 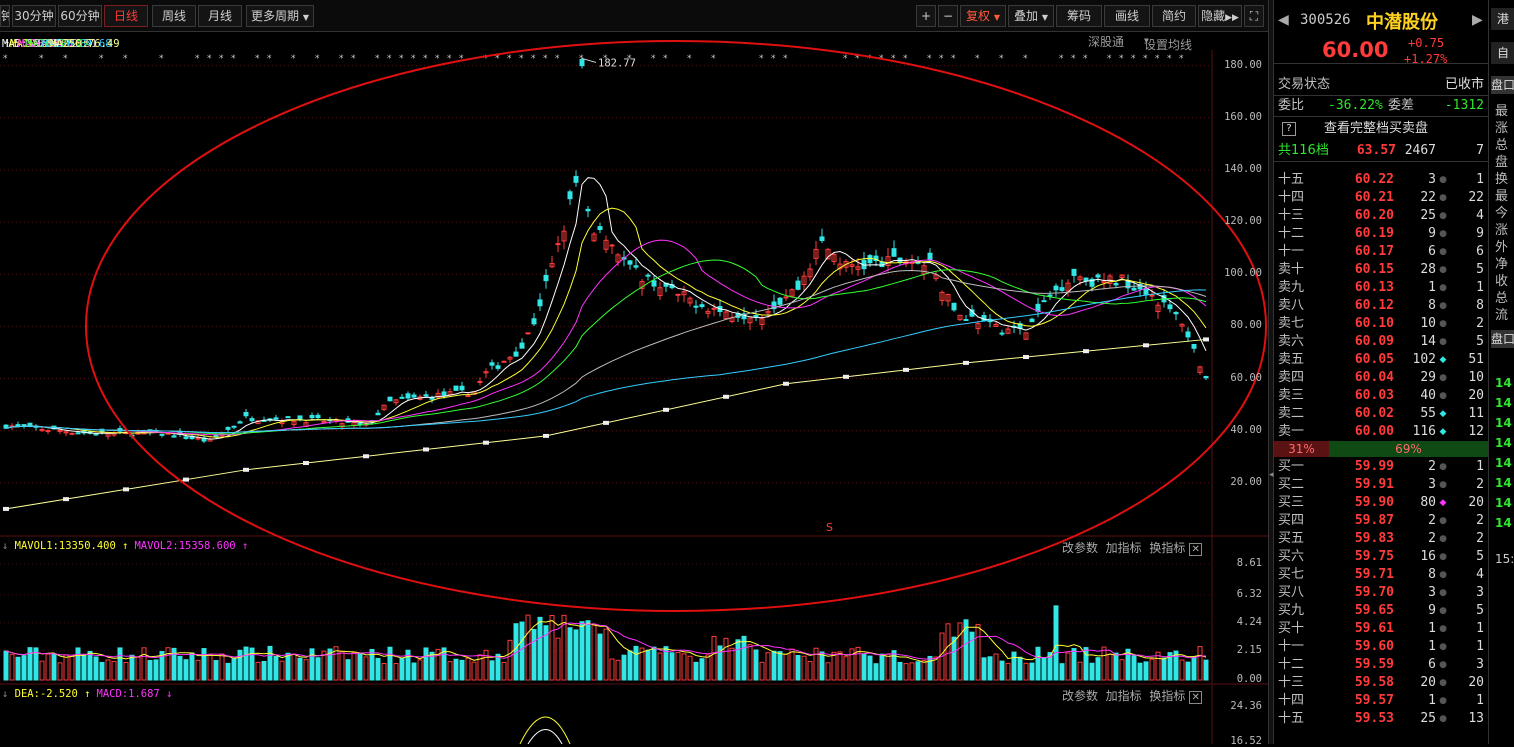 What do you see at coordinates (1381, 180) in the screenshot?
I see `order-book-row: 十五 60.22 3 ● 1` at bounding box center [1381, 180].